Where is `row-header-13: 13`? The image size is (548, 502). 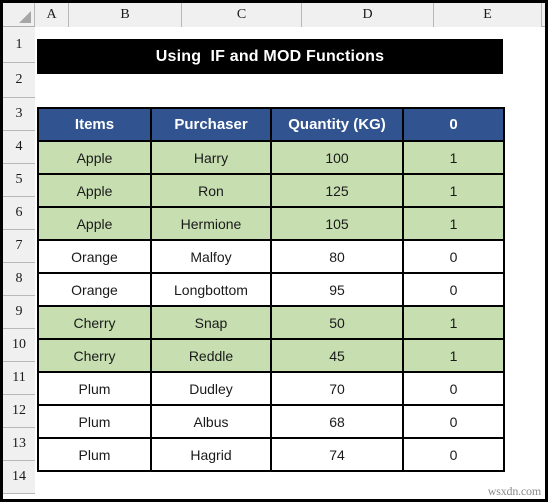 row-header-13: 13 is located at coordinates (19, 444).